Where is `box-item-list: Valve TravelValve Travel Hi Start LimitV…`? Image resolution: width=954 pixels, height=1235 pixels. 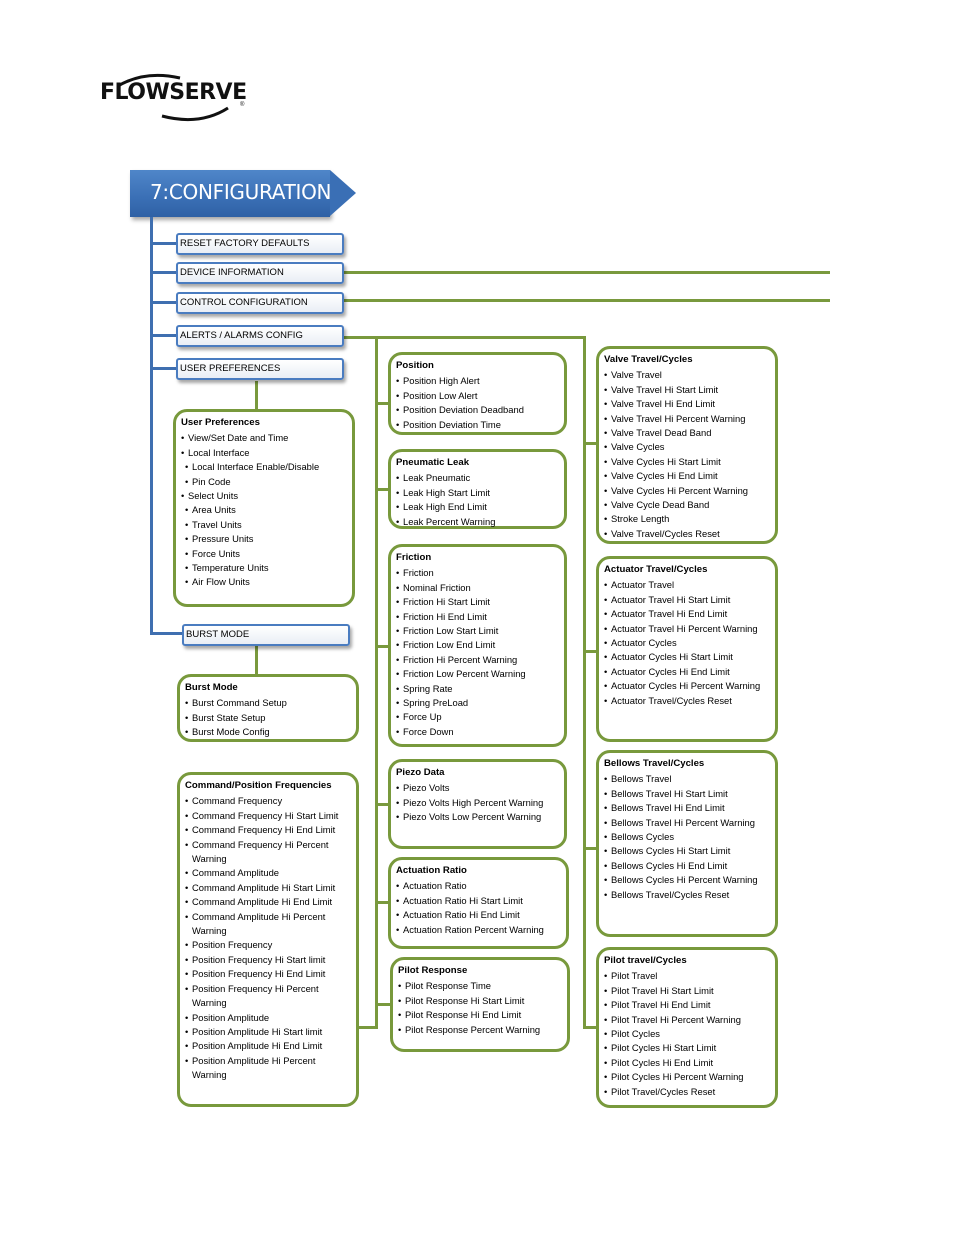 box-item-list: Valve TravelValve Travel Hi Start LimitV… is located at coordinates (686, 454).